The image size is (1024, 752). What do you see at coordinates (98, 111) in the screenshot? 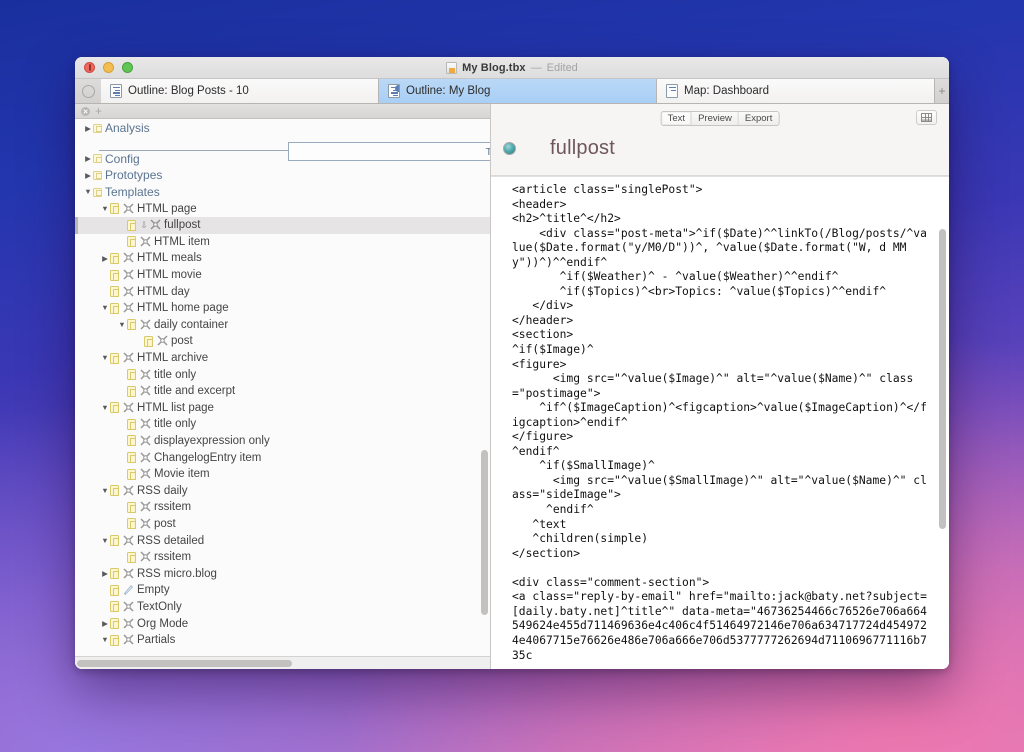
I see `add-item-icon: +` at bounding box center [98, 111].